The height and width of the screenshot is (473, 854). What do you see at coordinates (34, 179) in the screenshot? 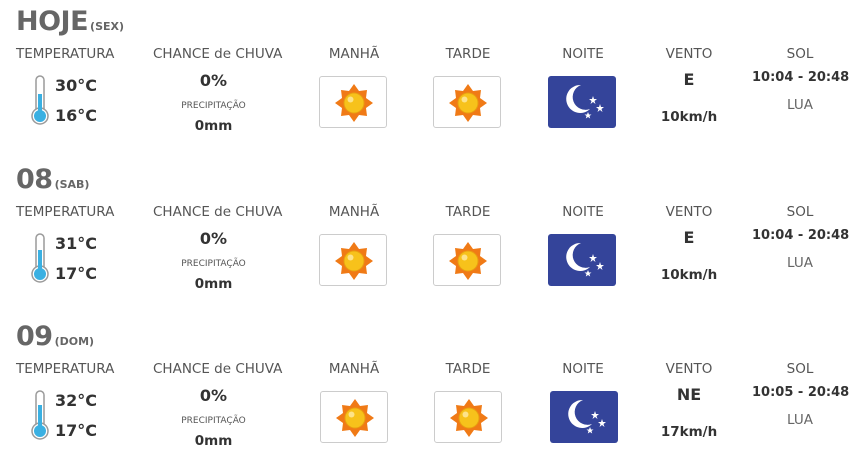
I see `day-label: 08` at bounding box center [34, 179].